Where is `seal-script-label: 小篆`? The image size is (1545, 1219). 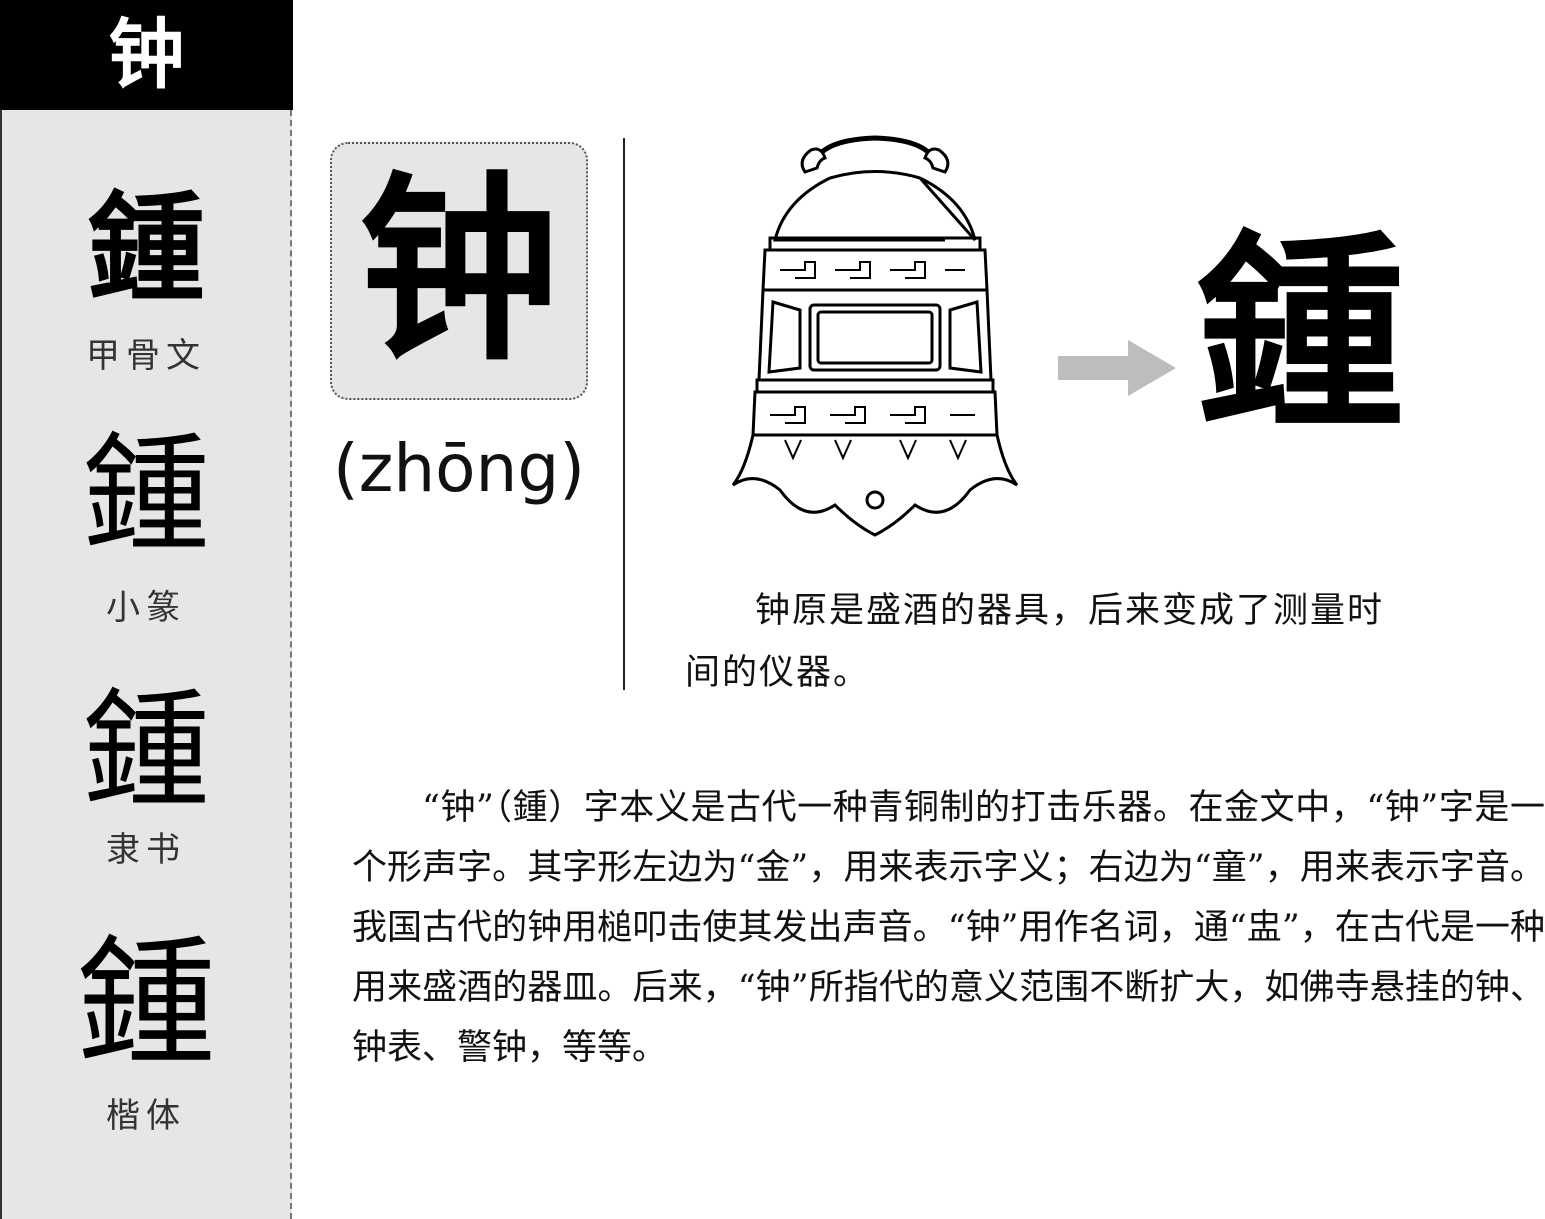
seal-script-label: 小篆 is located at coordinates (146, 608).